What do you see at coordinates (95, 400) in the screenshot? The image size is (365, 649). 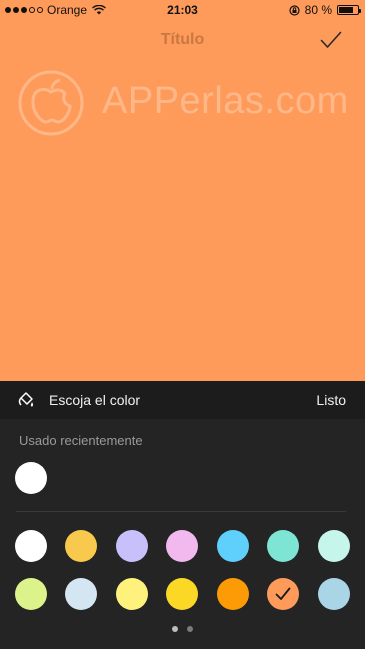 I see `picker-title: Escoja el color` at bounding box center [95, 400].